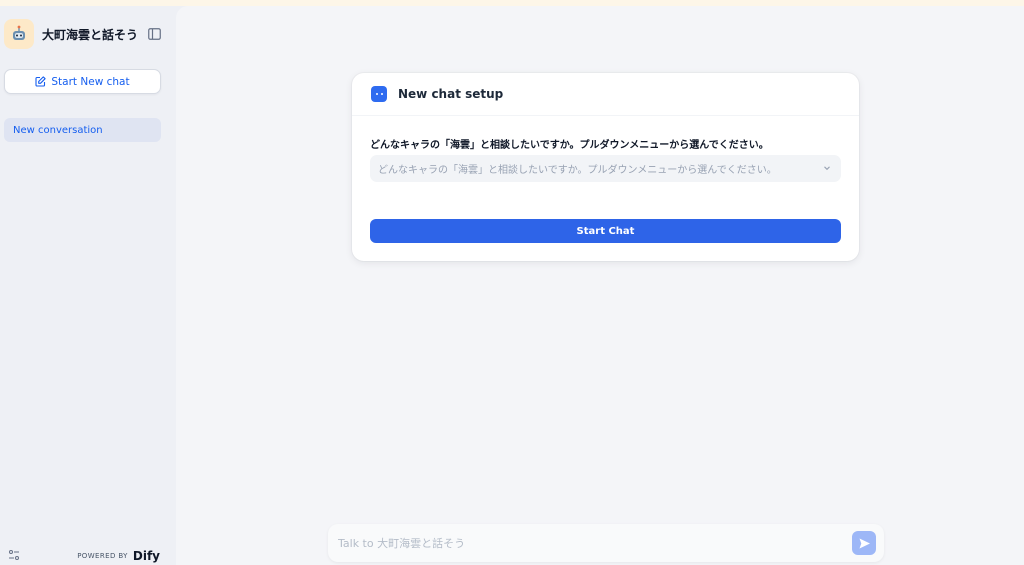  I want to click on card-title: New chat setup, so click(451, 94).